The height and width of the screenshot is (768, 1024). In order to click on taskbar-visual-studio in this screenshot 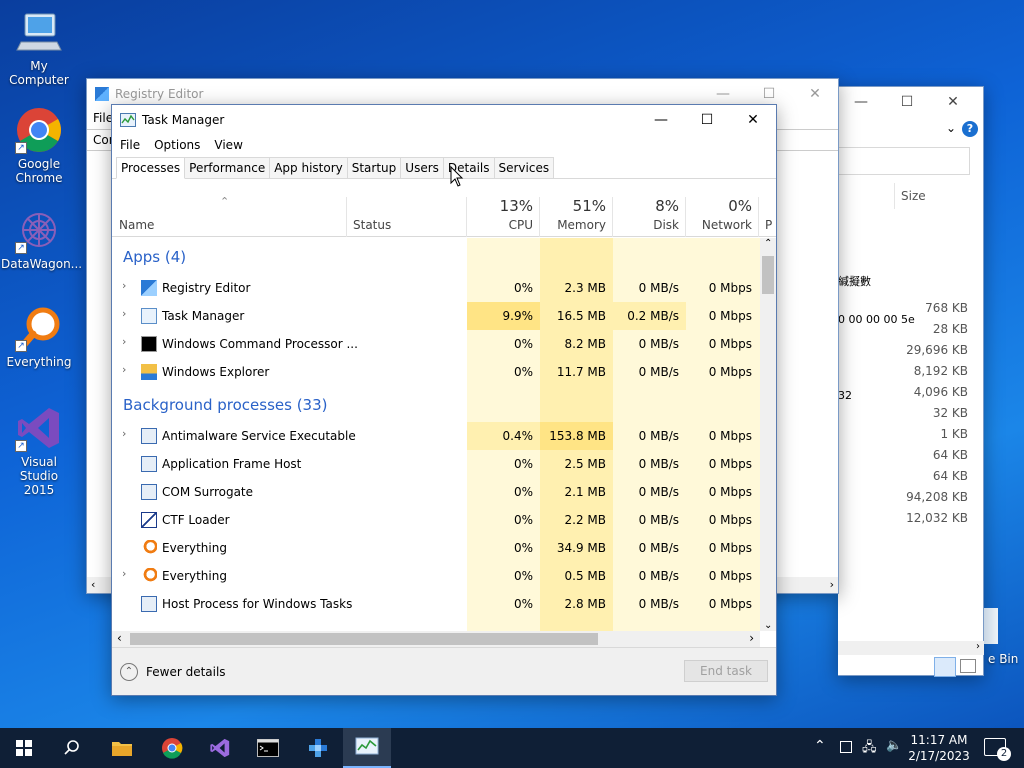, I will do `click(220, 748)`.